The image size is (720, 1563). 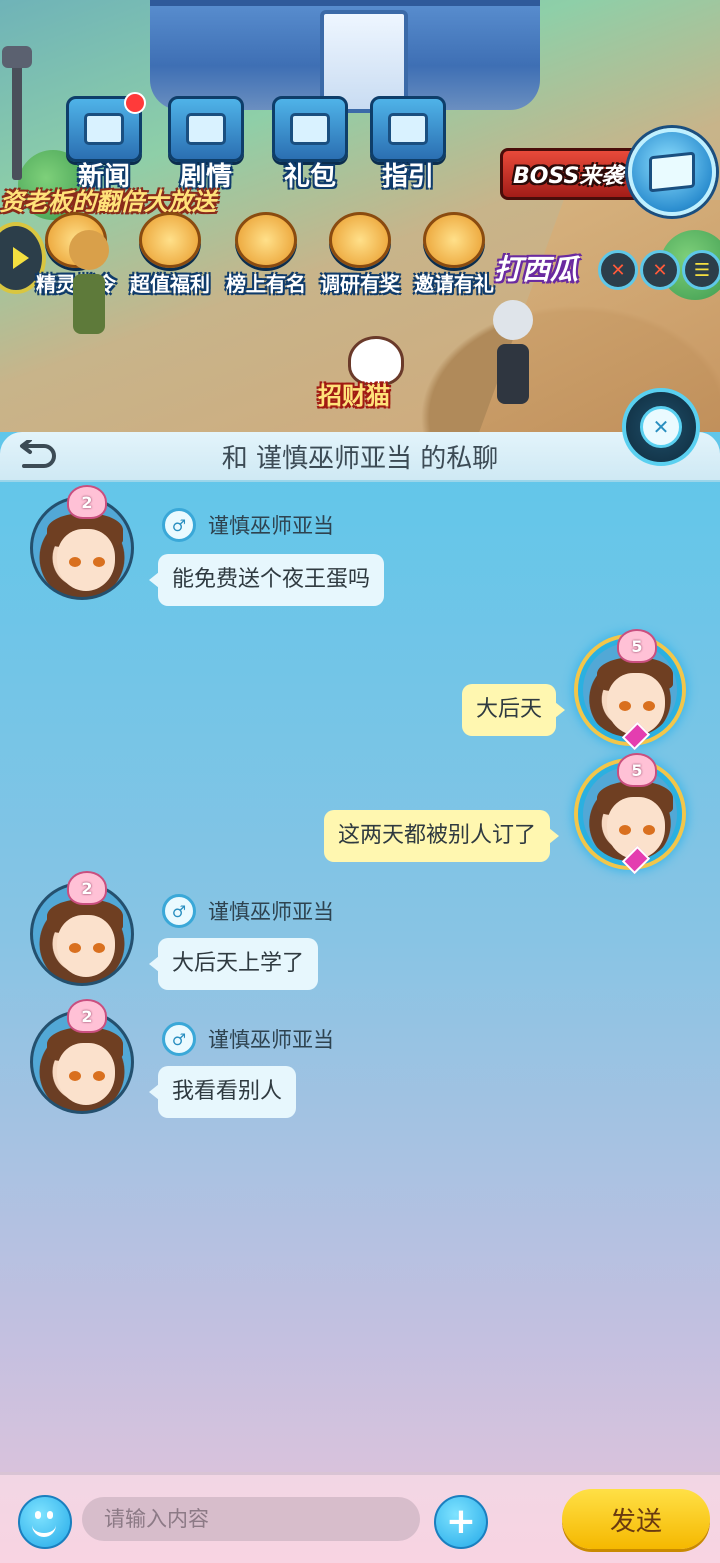 I want to click on input-bar: + 发送, so click(x=360, y=1517).